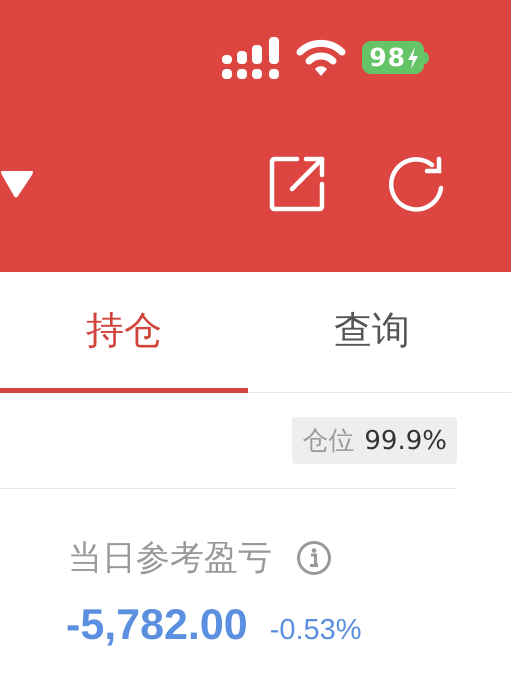 The height and width of the screenshot is (695, 511). I want to click on badge-value: 99.9%, so click(405, 441).